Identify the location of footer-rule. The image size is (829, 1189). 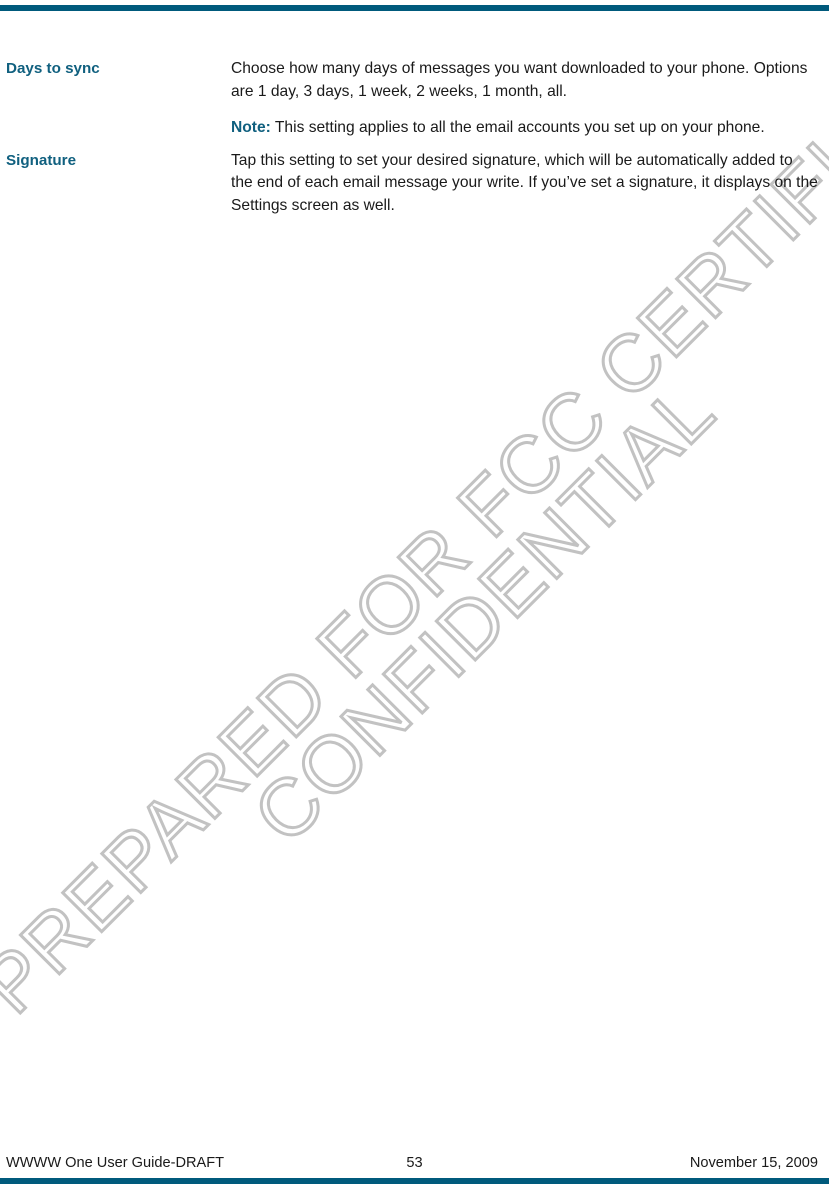
(414, 1181).